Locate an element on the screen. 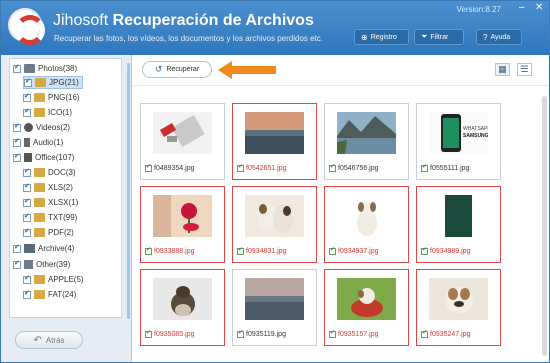  file-name: f0935157.jpg is located at coordinates (358, 334).